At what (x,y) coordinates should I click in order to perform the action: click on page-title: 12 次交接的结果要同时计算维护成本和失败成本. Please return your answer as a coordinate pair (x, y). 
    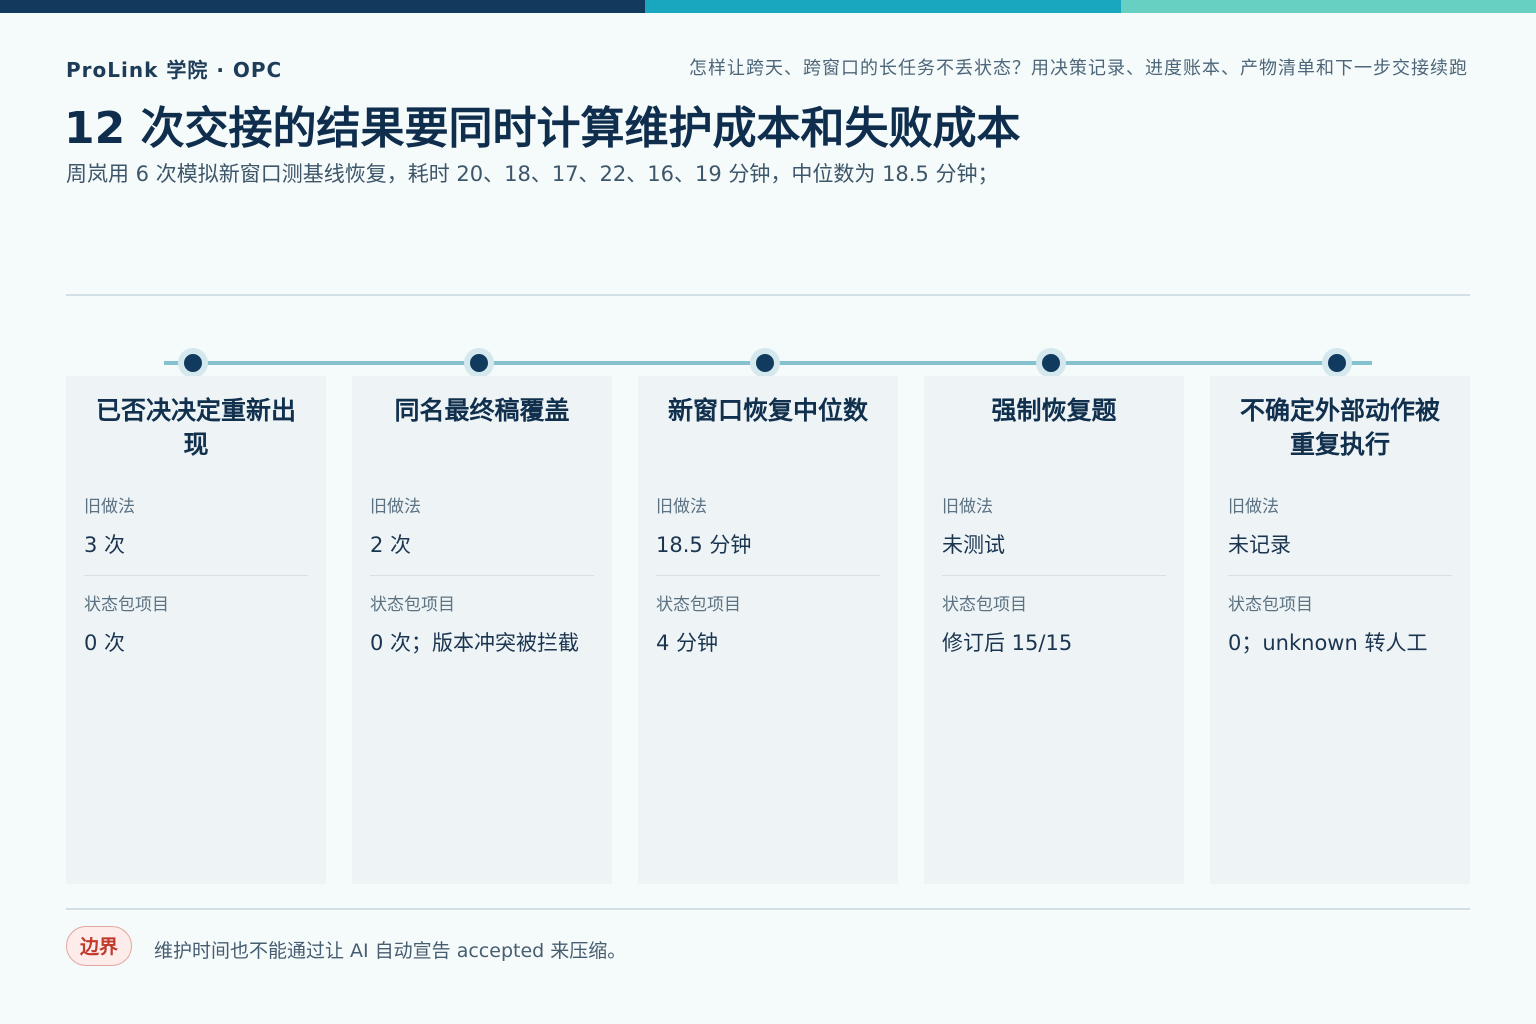
    Looking at the image, I should click on (542, 128).